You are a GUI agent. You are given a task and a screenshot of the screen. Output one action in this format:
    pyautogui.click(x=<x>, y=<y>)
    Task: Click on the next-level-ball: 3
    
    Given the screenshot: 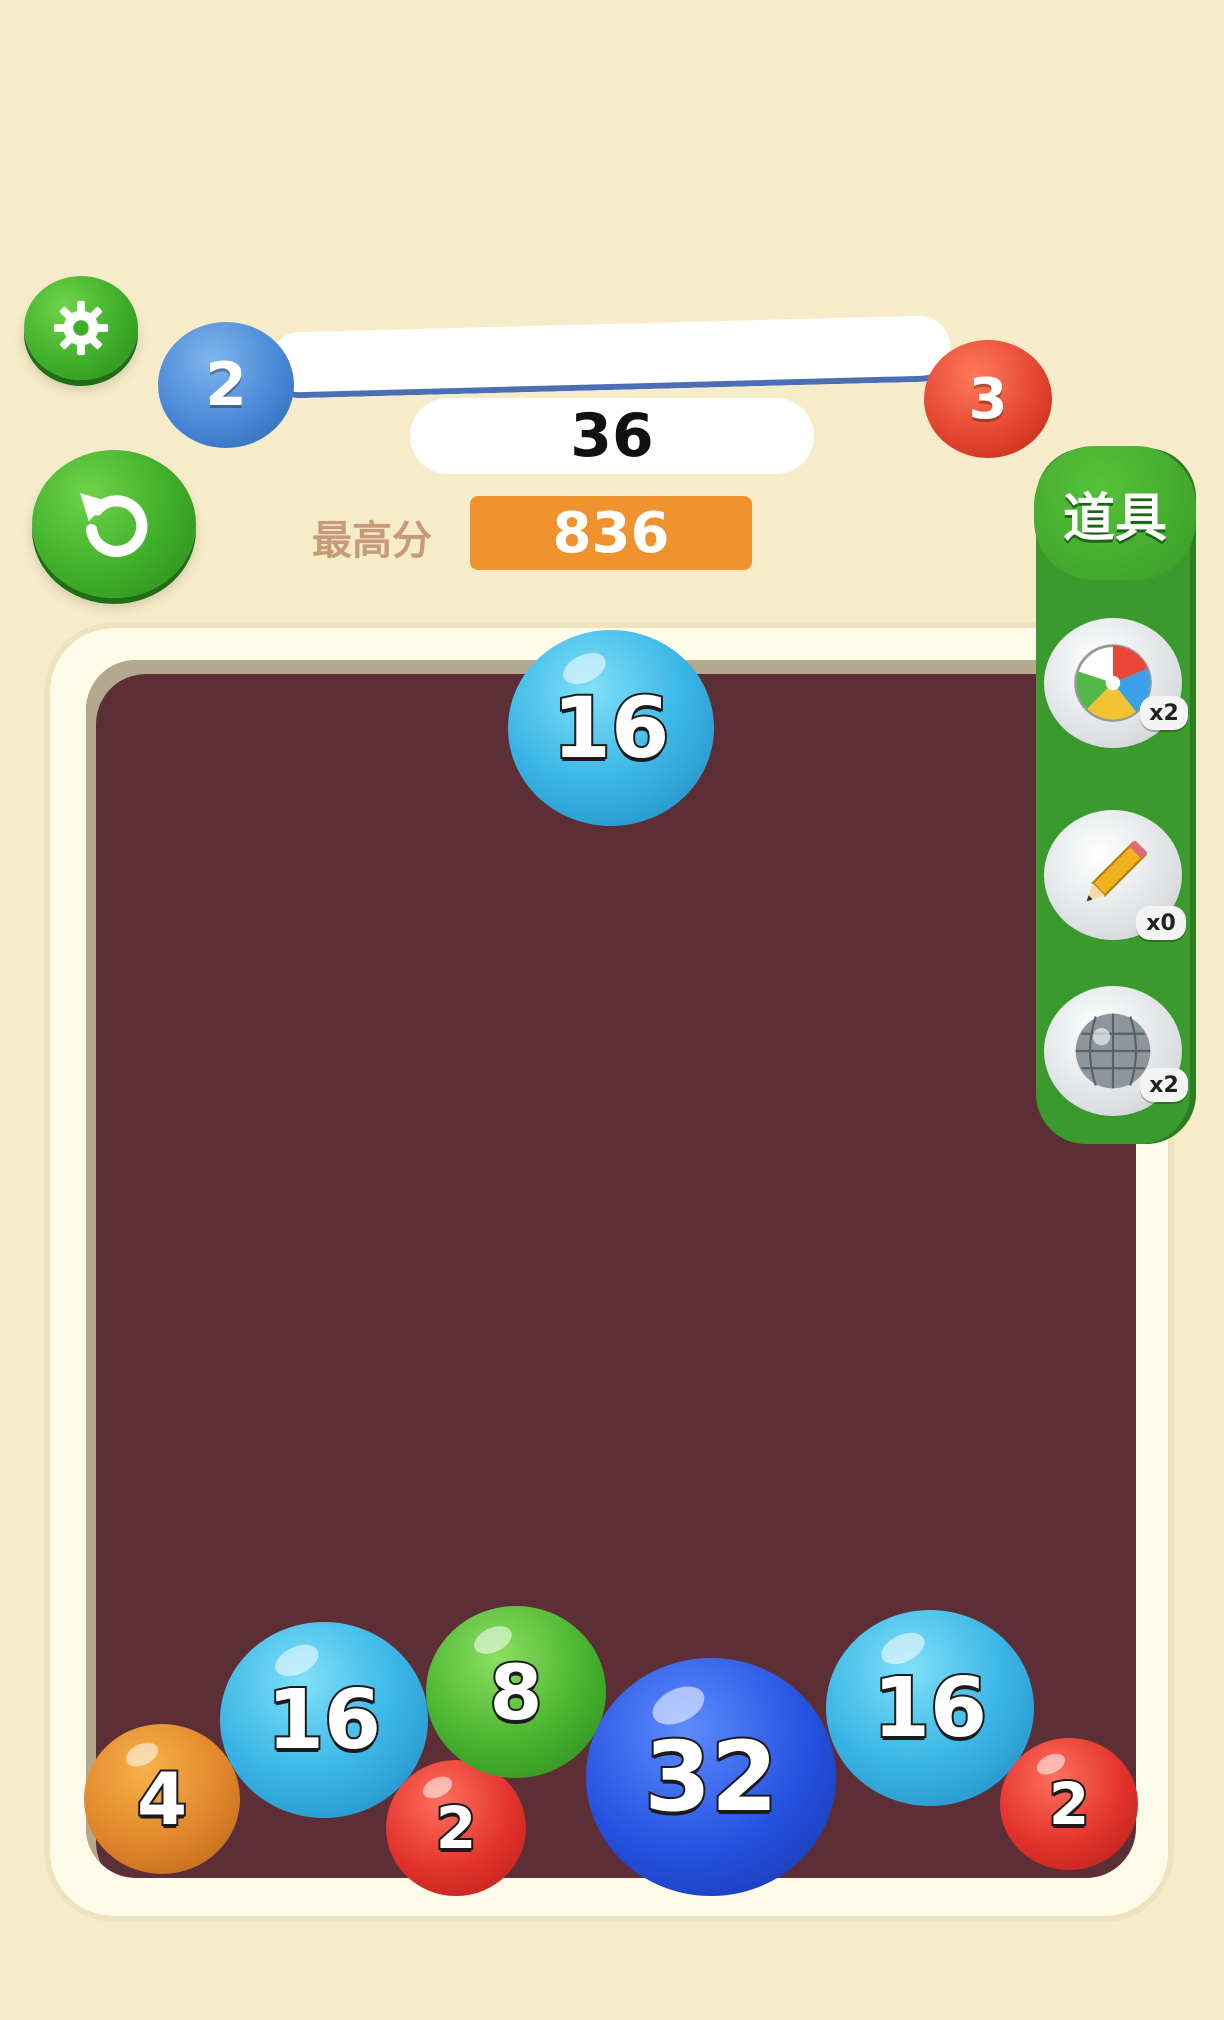 What is the action you would take?
    pyautogui.click(x=988, y=399)
    